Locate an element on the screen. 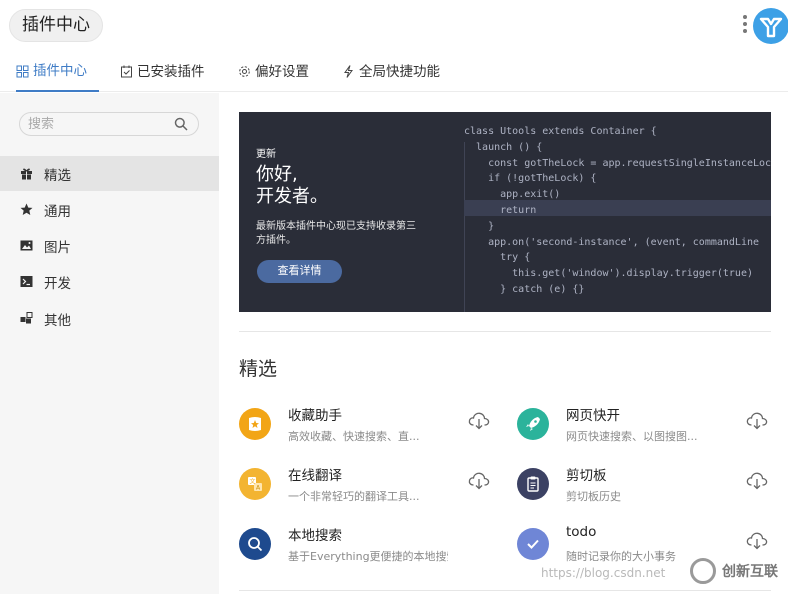 The height and width of the screenshot is (594, 788). svg-text: 文 is located at coordinates (253, 482).